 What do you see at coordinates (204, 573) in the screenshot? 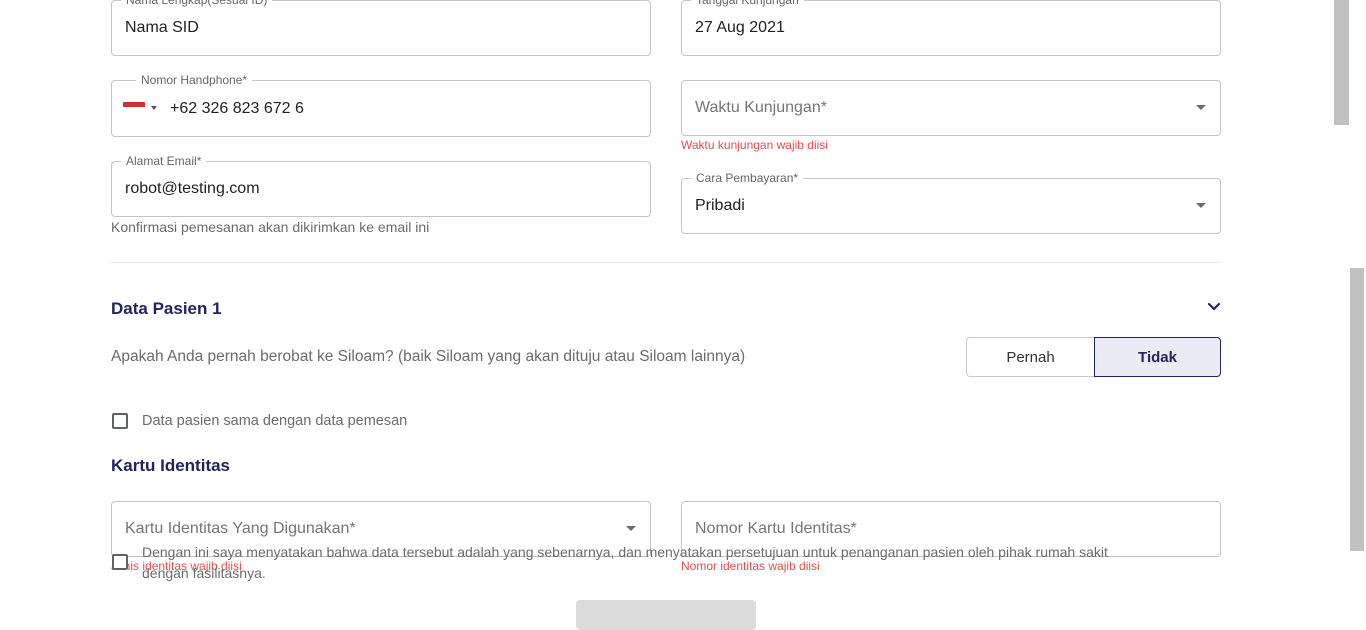
I see `consent-text-line2: dengan fasilitasnya.` at bounding box center [204, 573].